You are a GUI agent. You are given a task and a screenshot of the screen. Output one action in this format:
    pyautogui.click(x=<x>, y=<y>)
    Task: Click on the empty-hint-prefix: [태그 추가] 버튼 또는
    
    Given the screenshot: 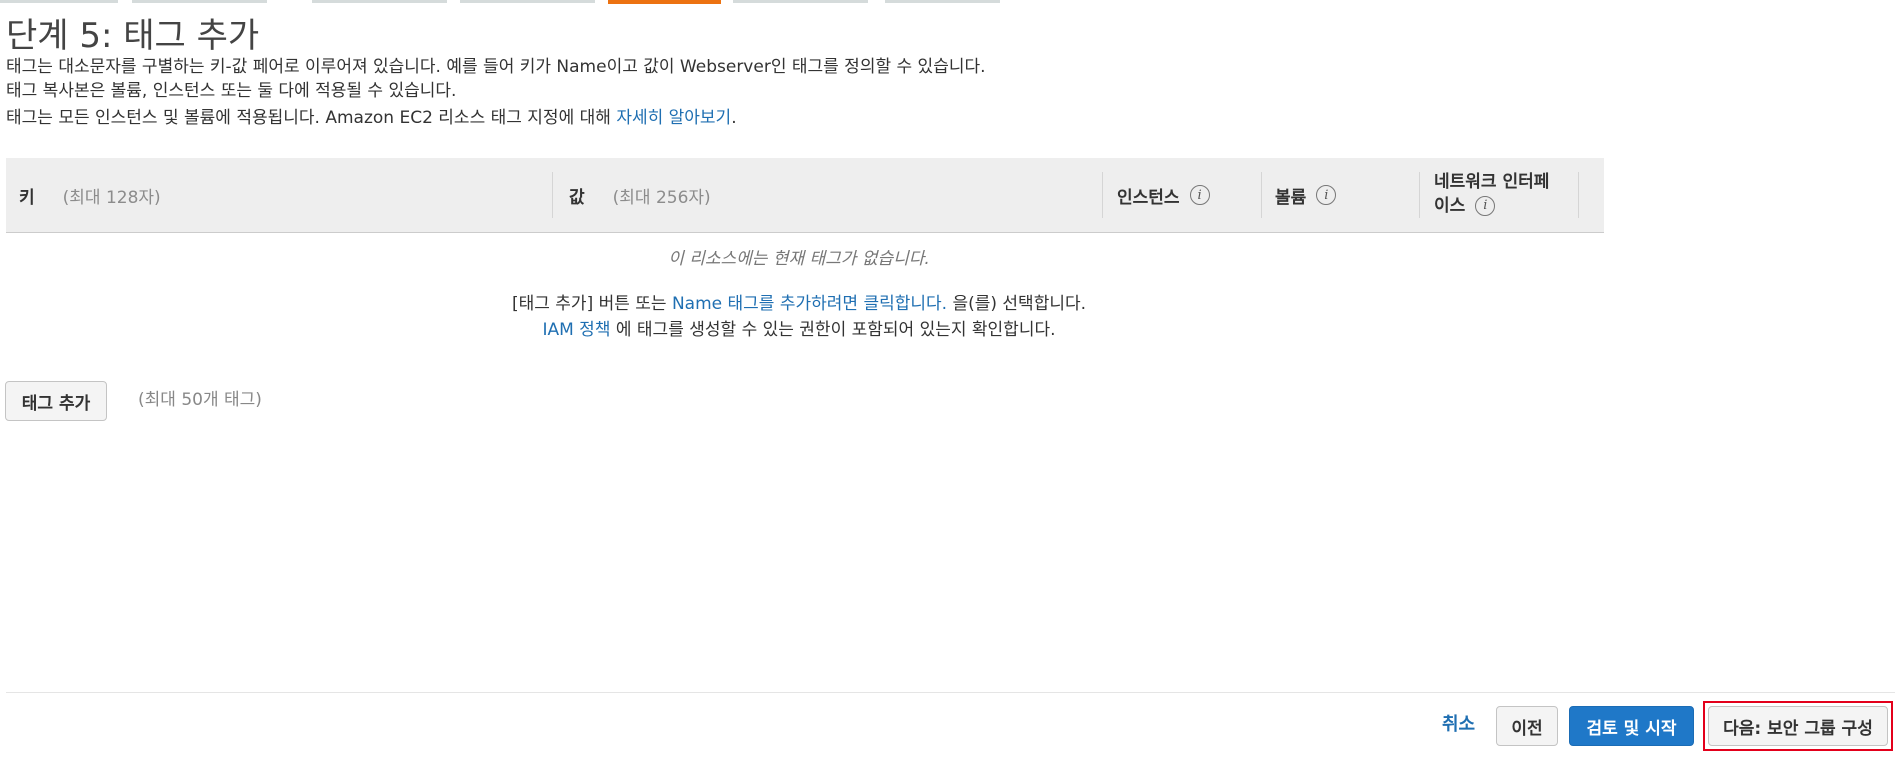 What is the action you would take?
    pyautogui.click(x=591, y=304)
    